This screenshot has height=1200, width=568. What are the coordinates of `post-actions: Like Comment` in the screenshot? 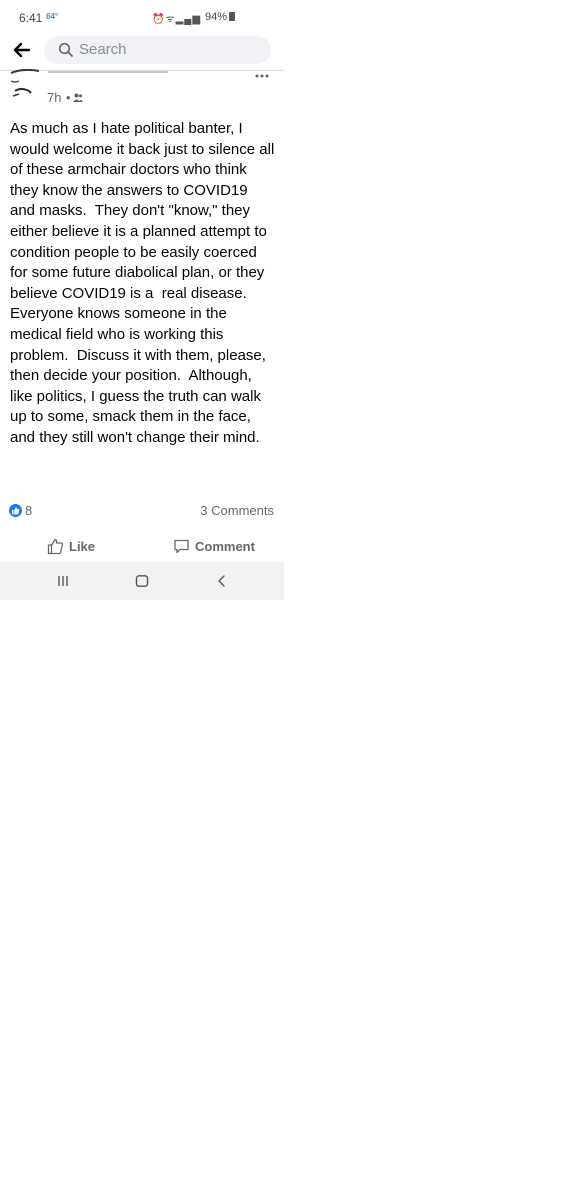 It's located at (142, 546).